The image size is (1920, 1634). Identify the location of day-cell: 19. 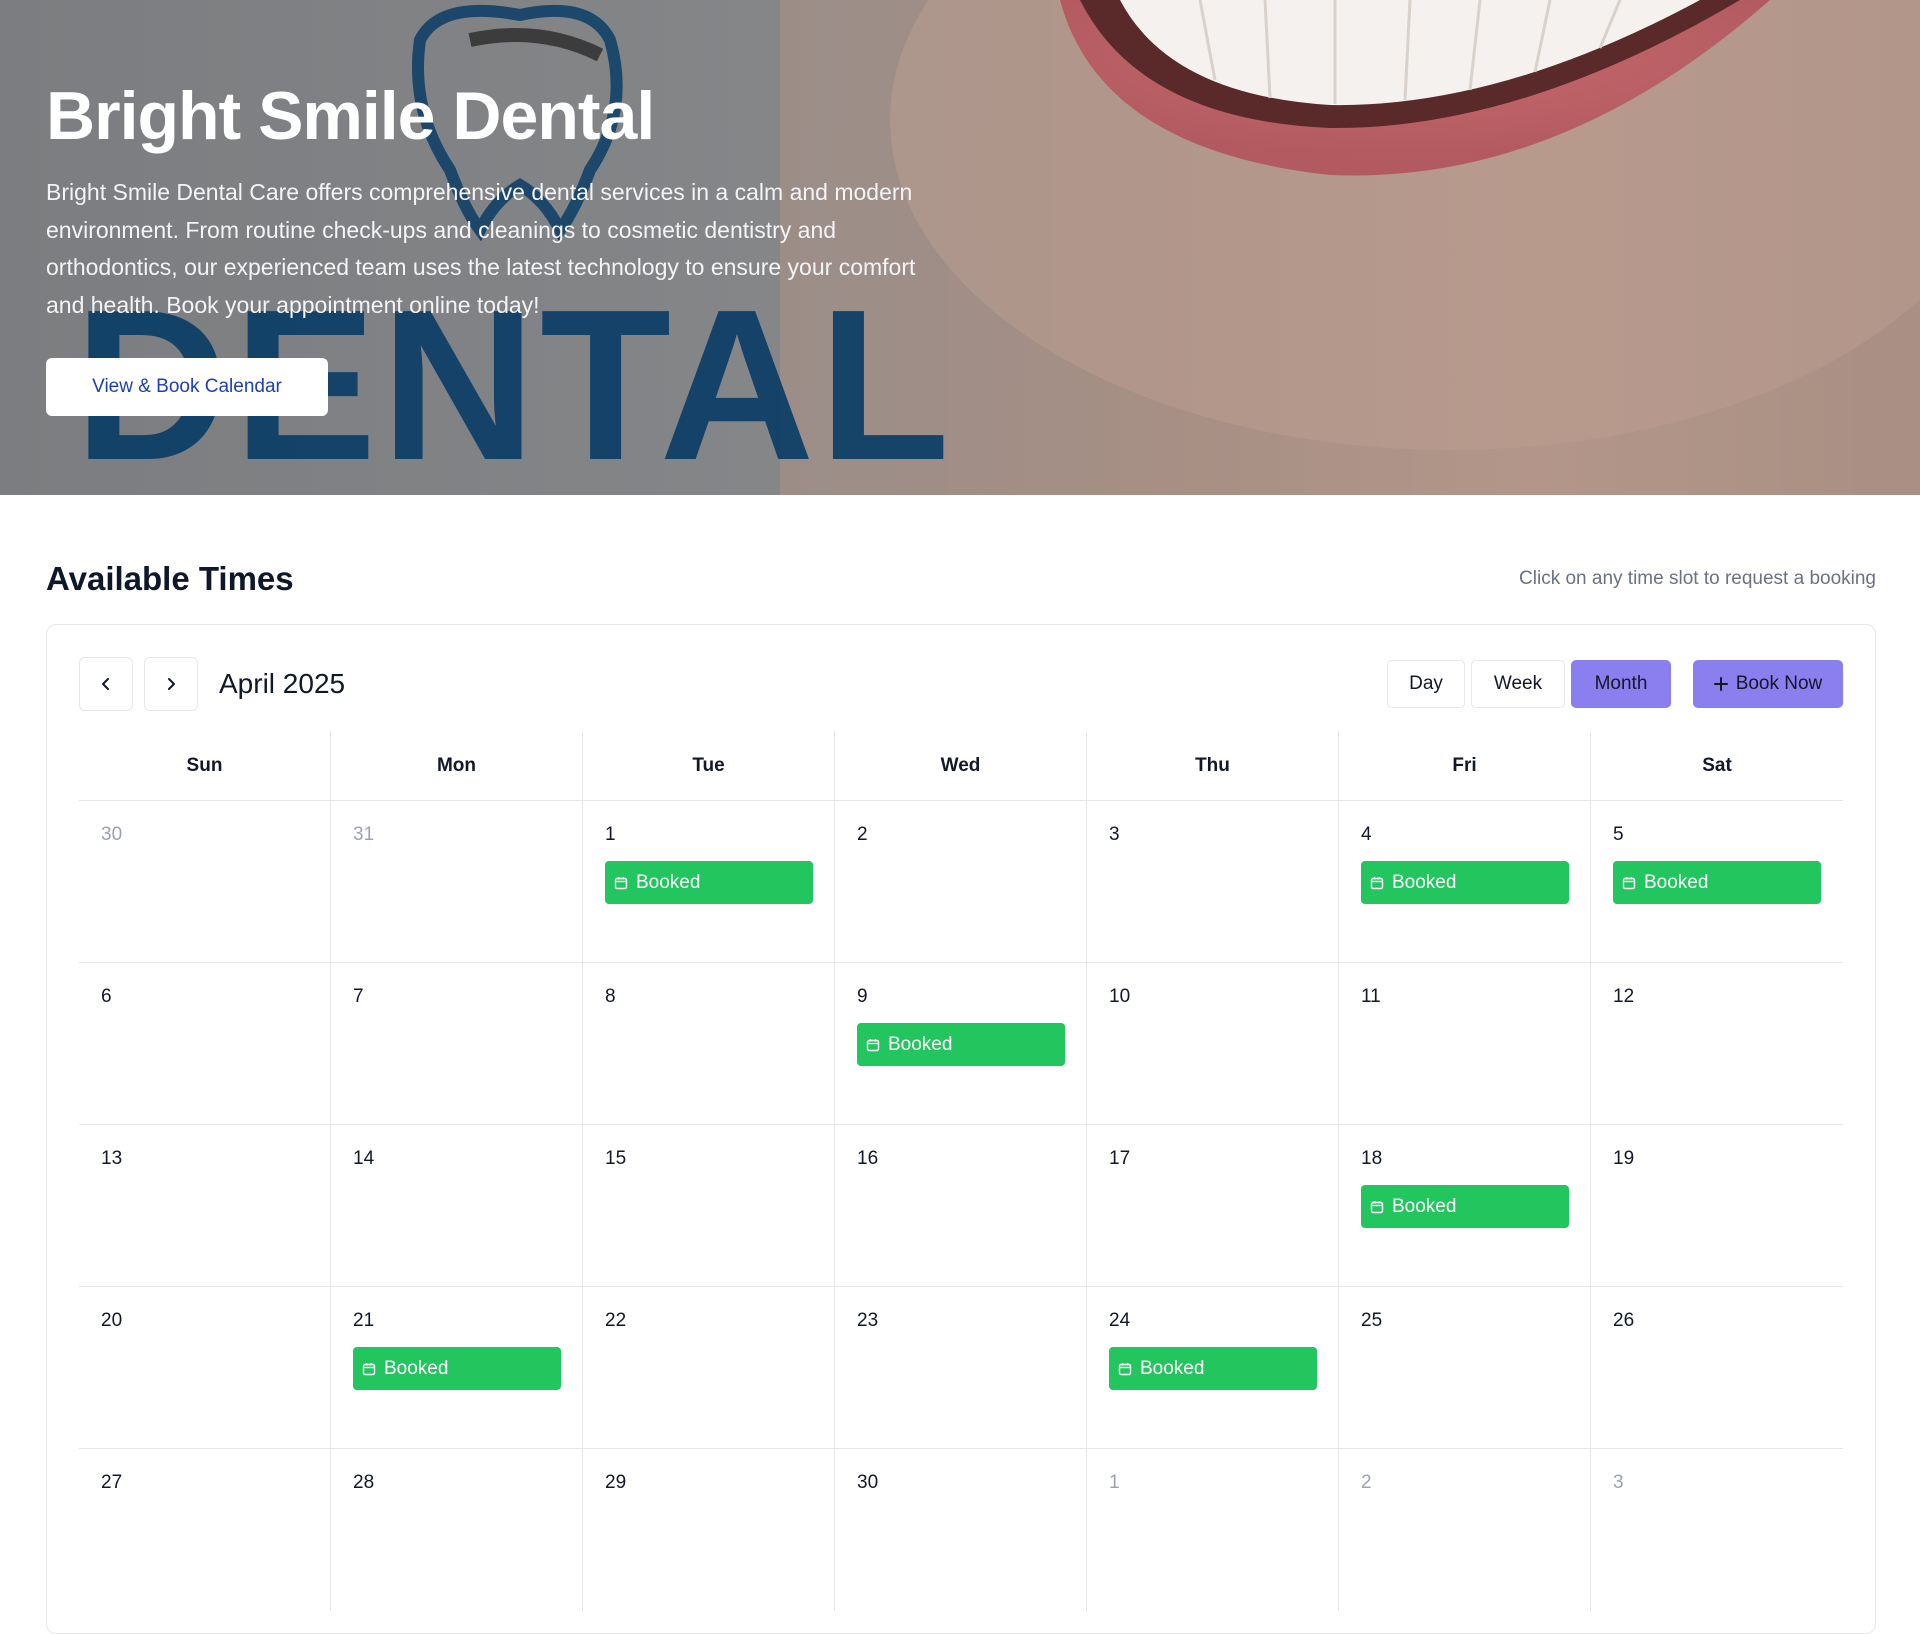
(1717, 1205).